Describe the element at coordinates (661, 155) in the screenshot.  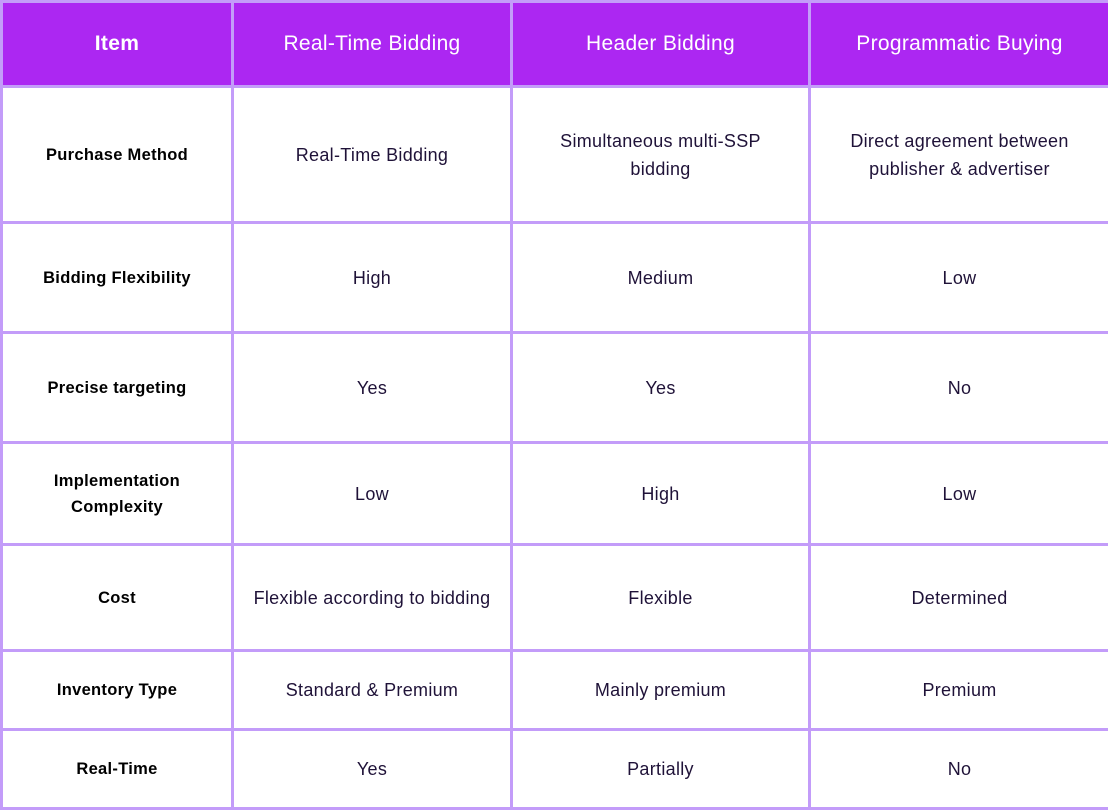
I see `table-cell: Simultaneous multi-SSP bidding` at that location.